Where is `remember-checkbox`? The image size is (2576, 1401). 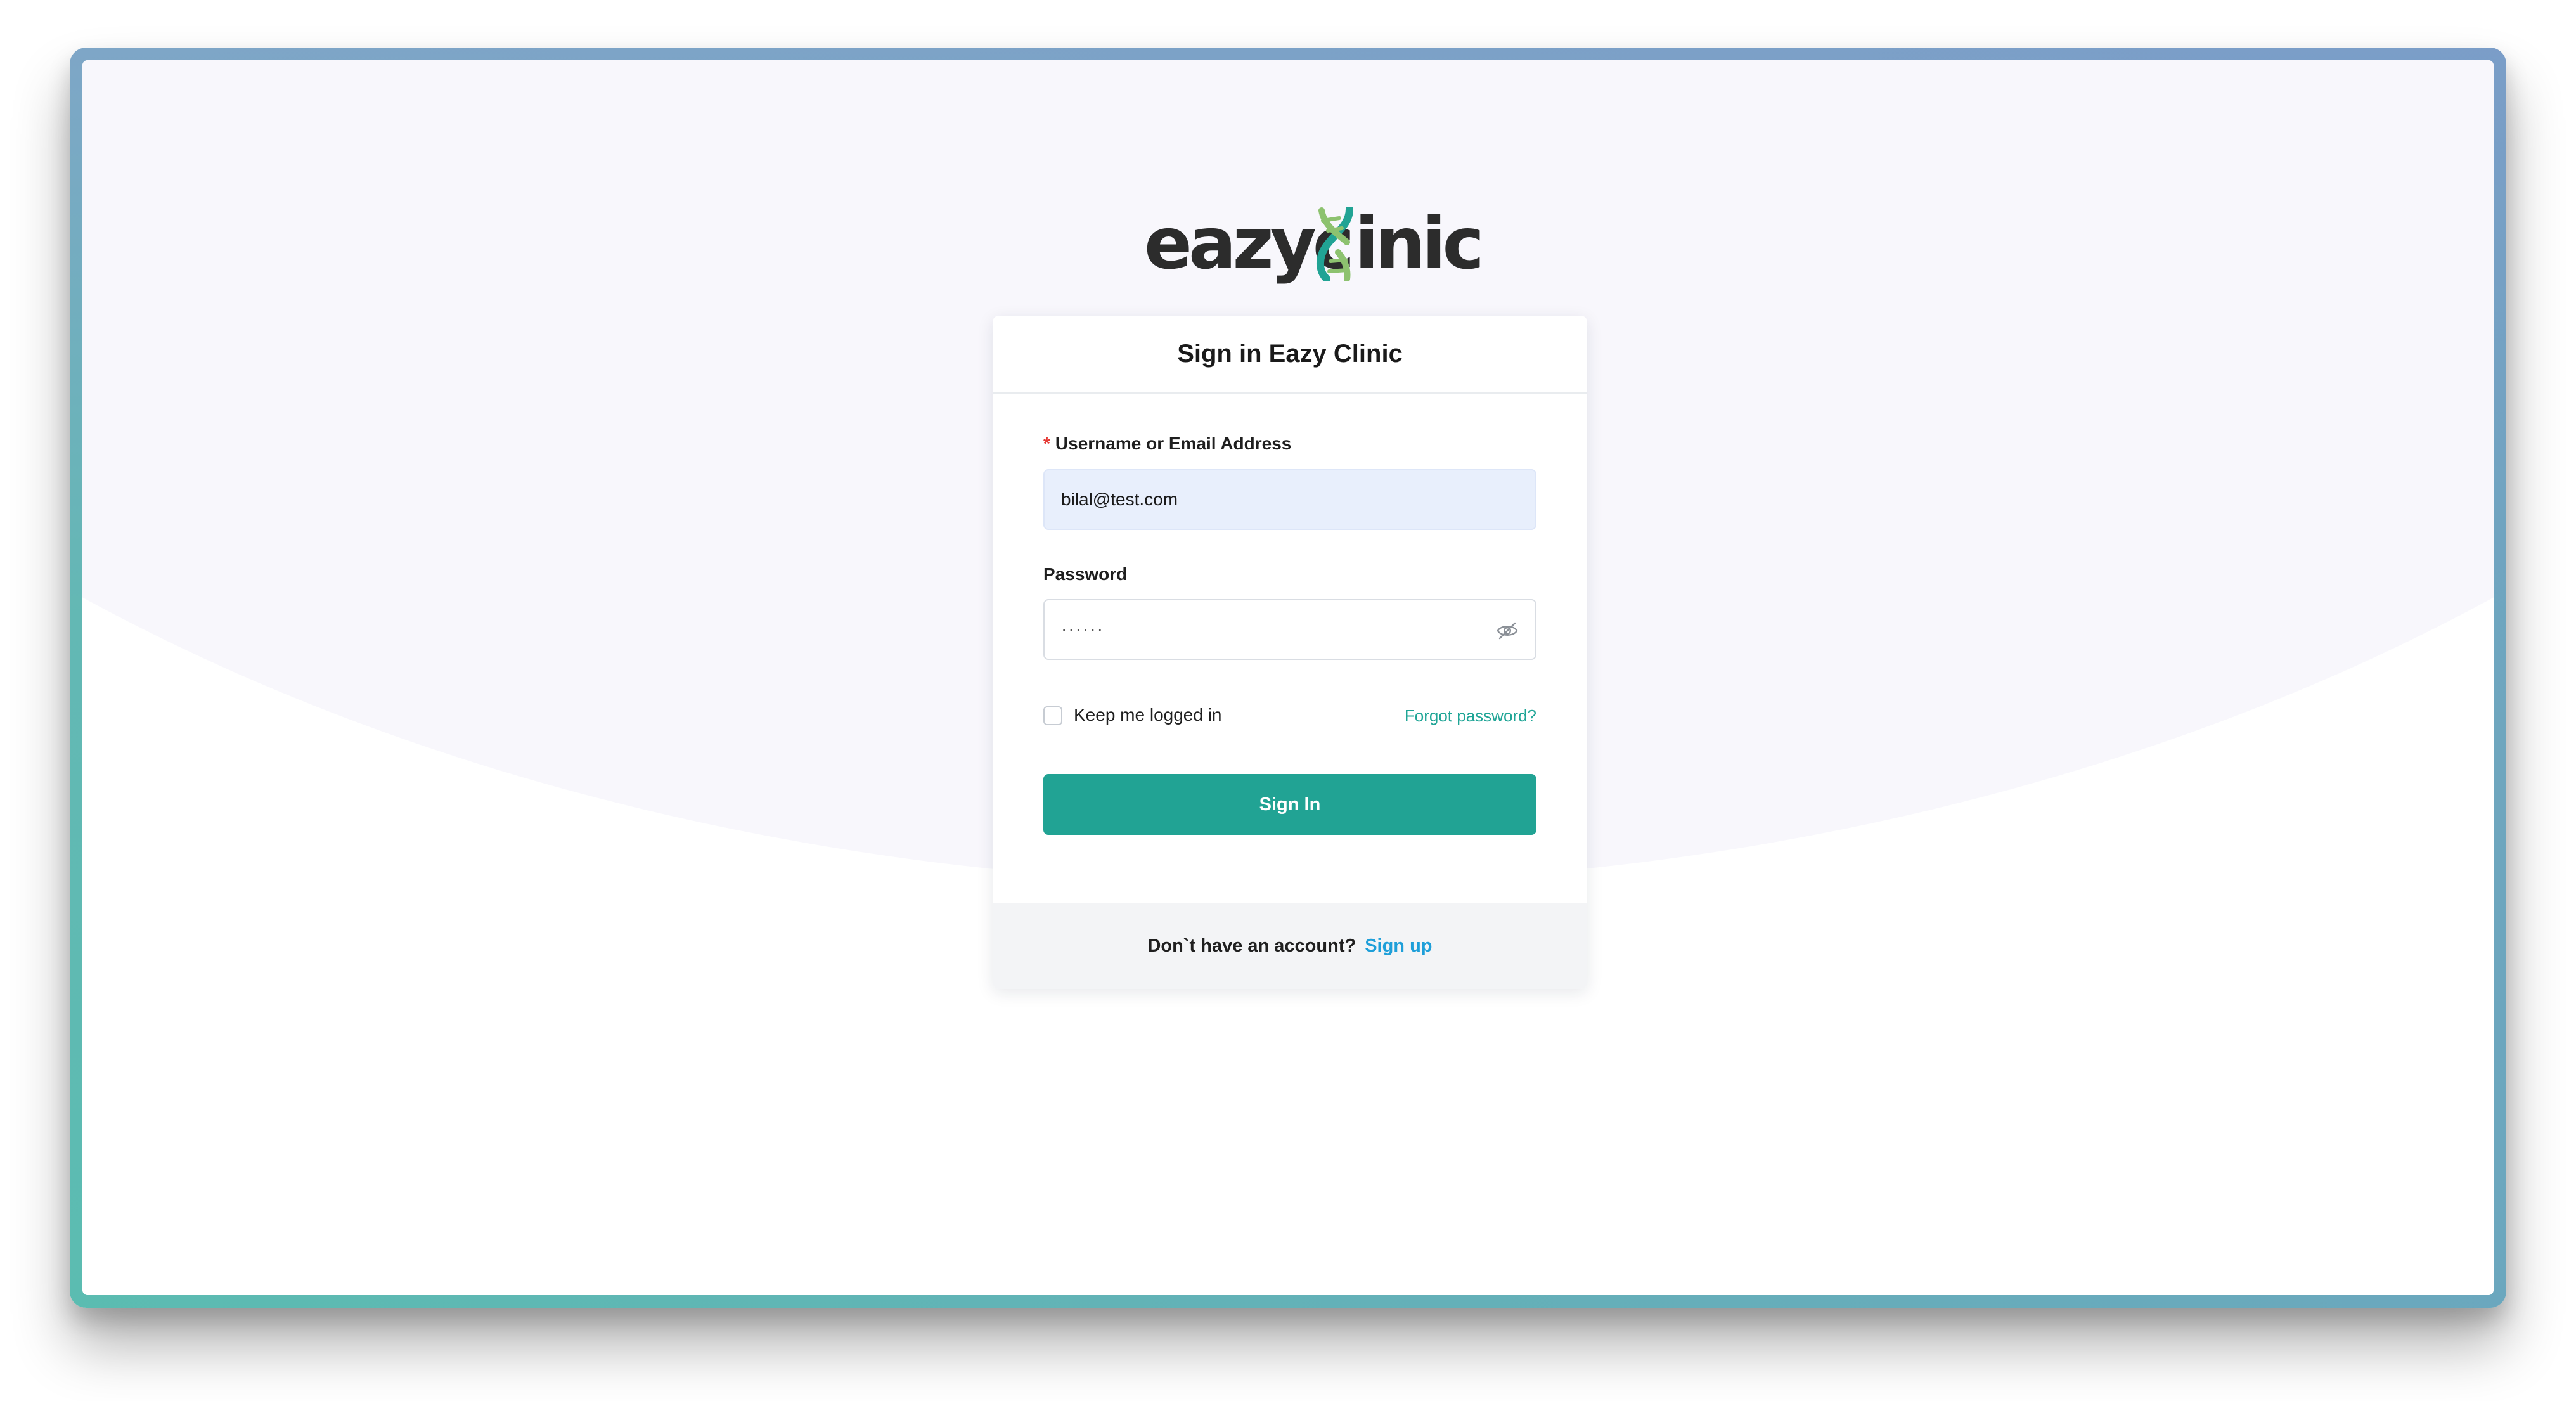 remember-checkbox is located at coordinates (1052, 715).